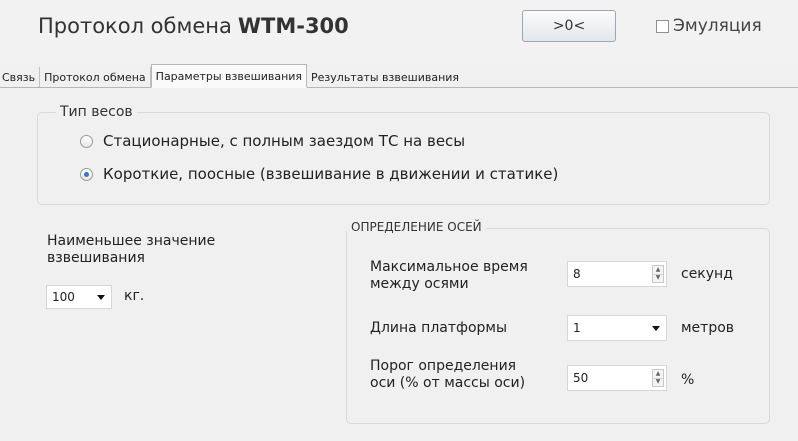 This screenshot has width=798, height=441. I want to click on max-time-label-line1: Максимальное время, so click(449, 267).